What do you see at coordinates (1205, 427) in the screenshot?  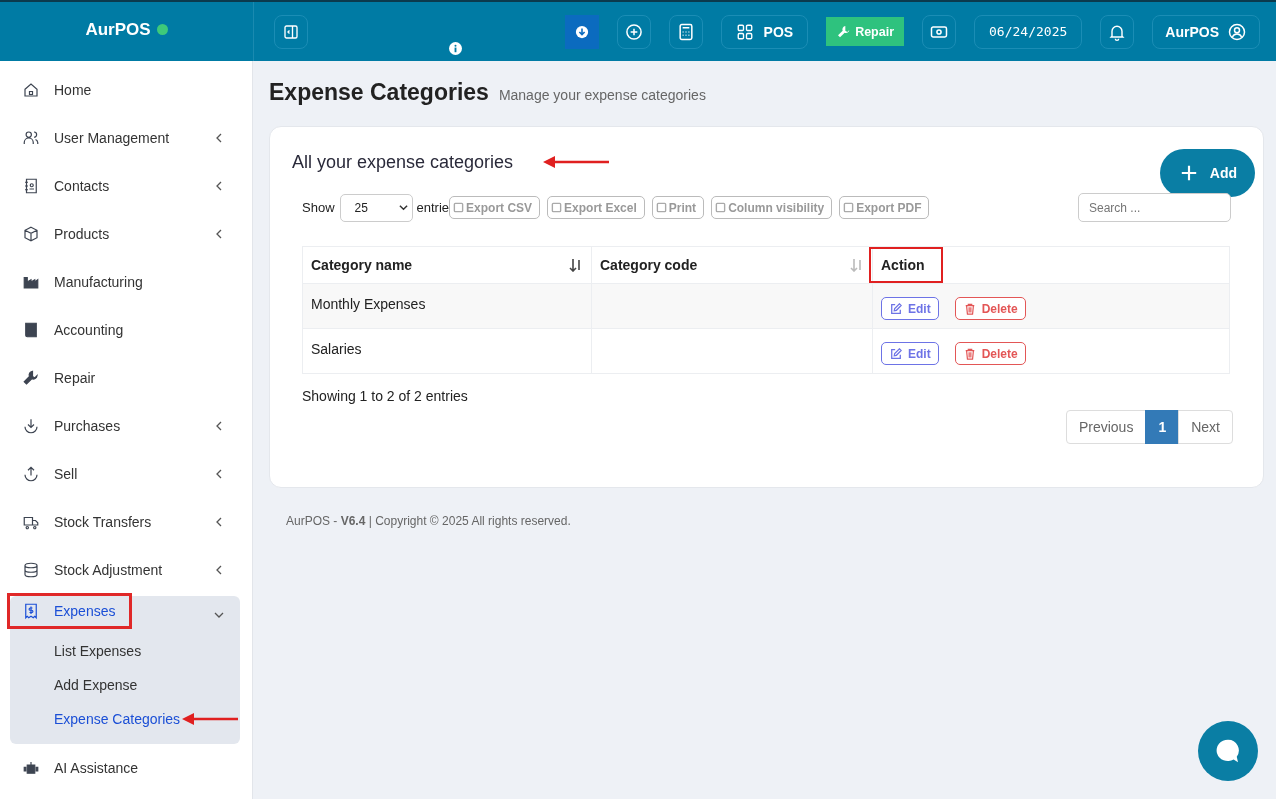 I see `pagination-button: Next` at bounding box center [1205, 427].